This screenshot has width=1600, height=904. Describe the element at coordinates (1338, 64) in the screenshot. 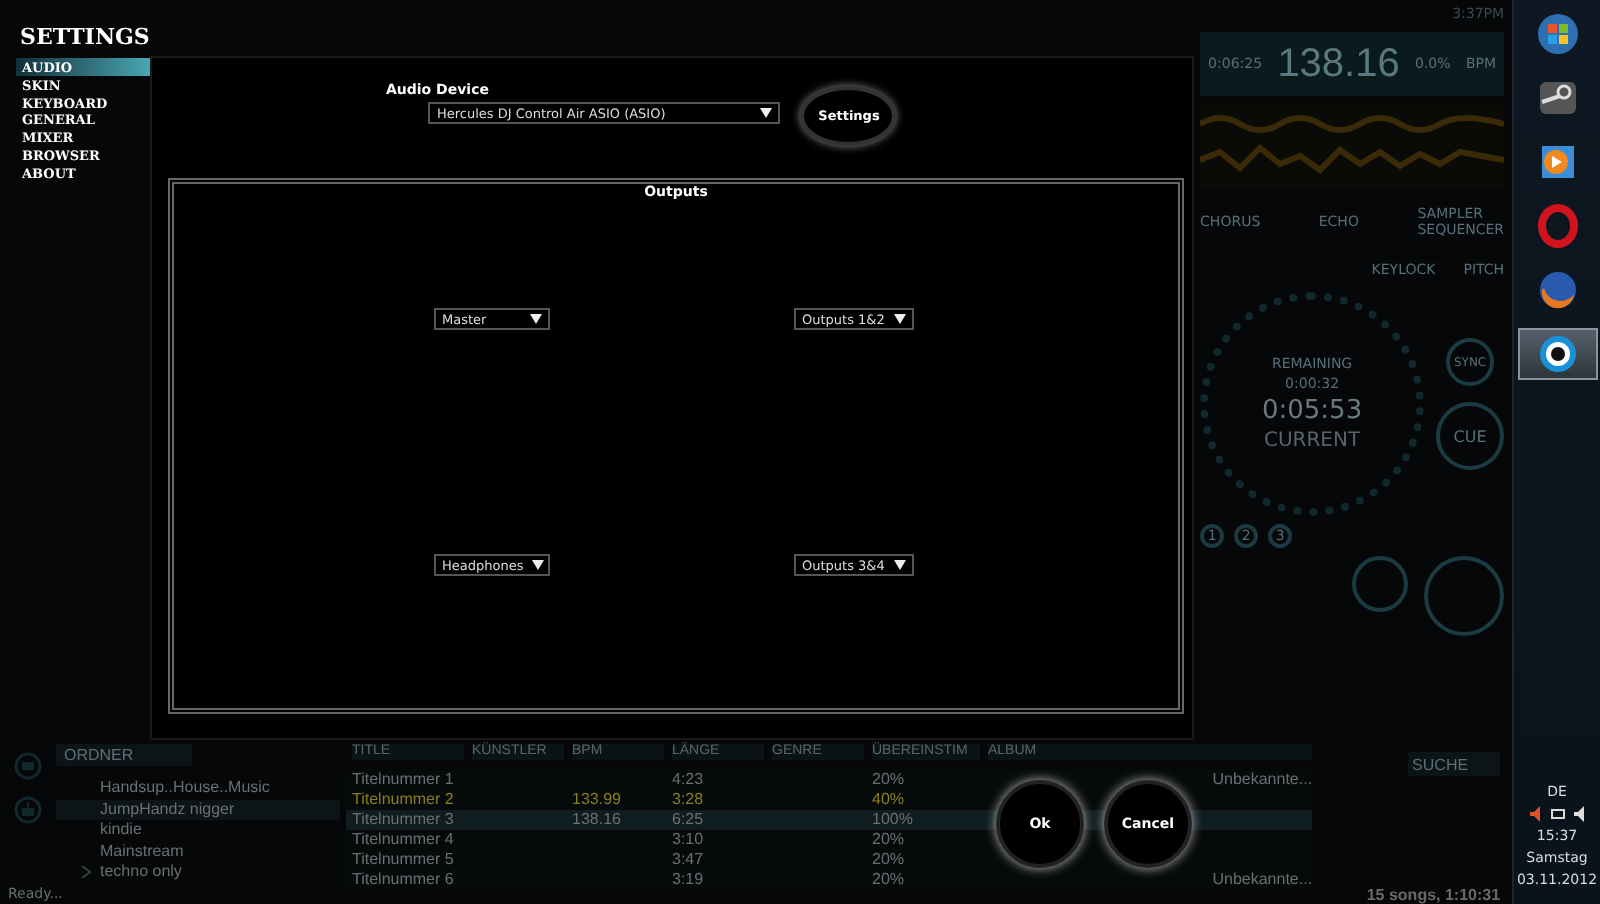

I see `bpm-readout: 138.16` at that location.